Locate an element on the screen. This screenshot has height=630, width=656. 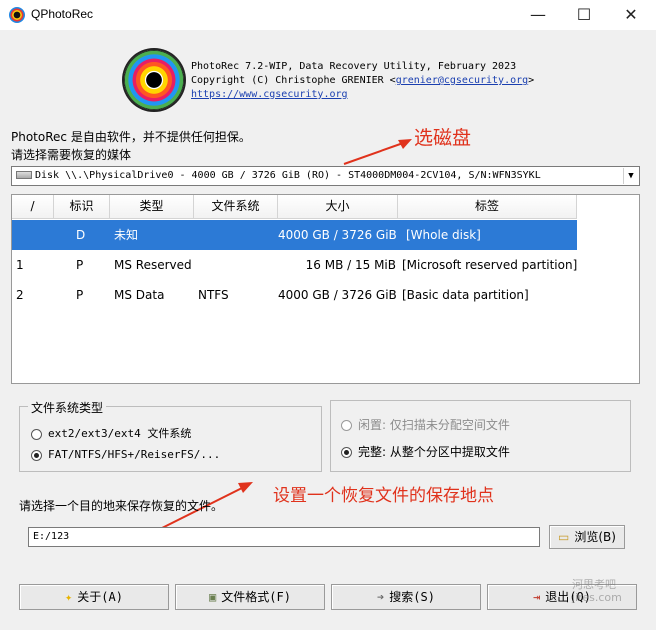
close-button: ✕ is located at coordinates (631, 15).